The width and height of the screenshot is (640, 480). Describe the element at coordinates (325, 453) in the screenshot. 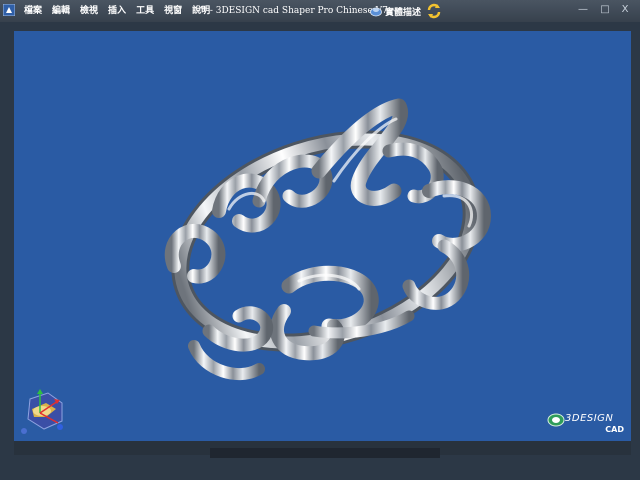

I see `status-strip` at that location.